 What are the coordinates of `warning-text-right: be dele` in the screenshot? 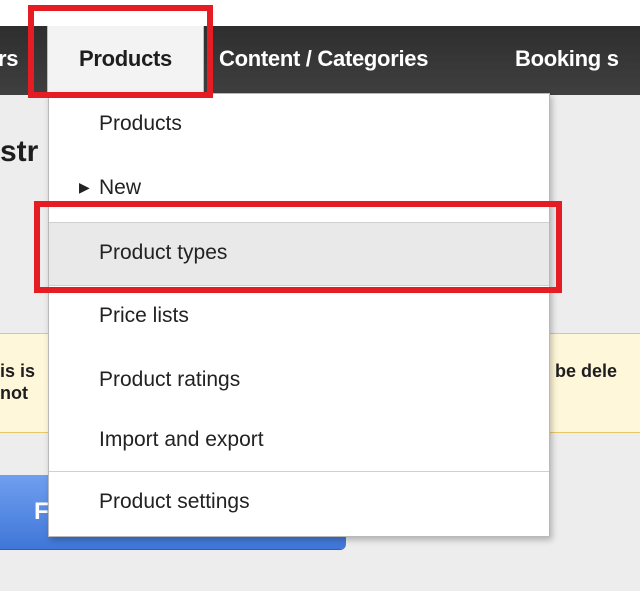 It's located at (586, 371).